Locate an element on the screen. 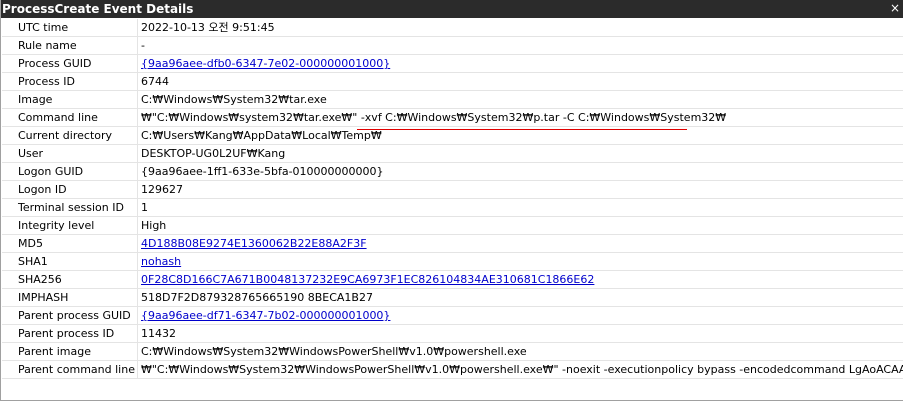  field-value: C:₩Windows₩System32₩tar.exe is located at coordinates (520, 99).